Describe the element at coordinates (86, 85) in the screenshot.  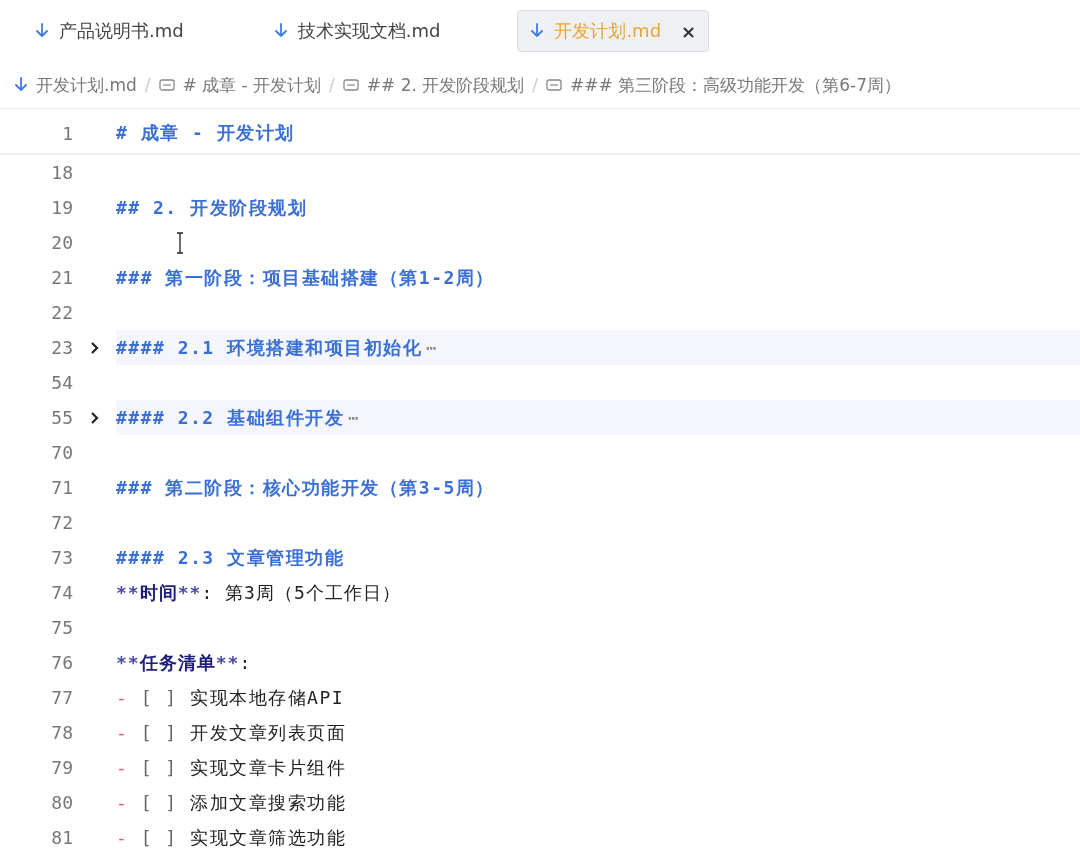
I see `breadcrumb-item: 开发计划.md` at that location.